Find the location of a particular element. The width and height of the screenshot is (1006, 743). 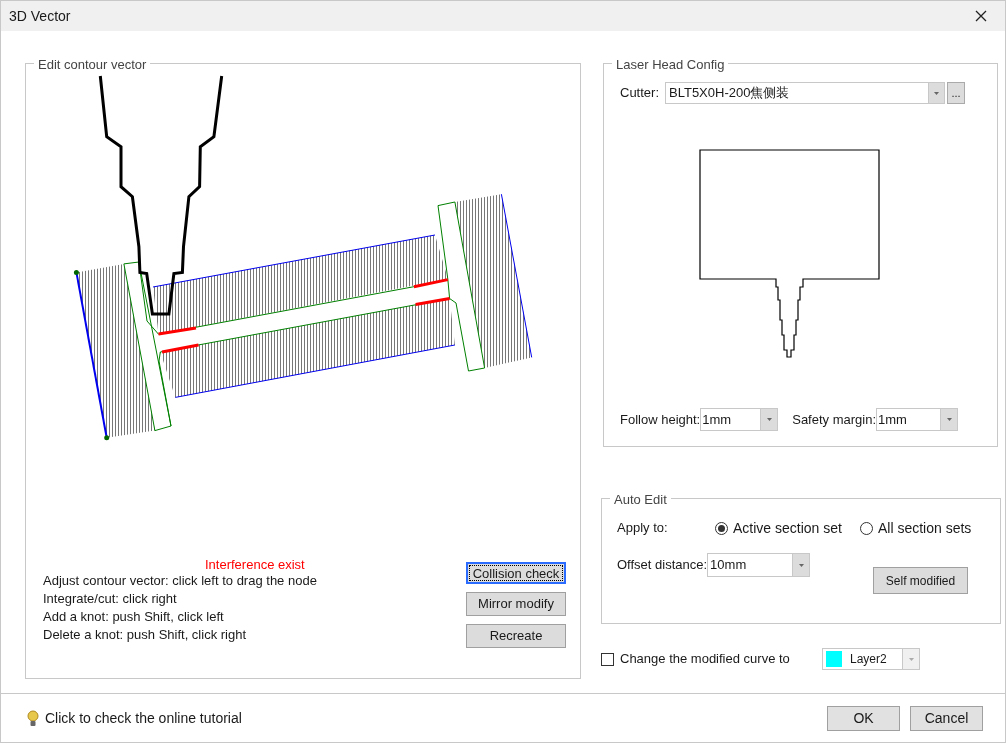

offset-distance-dropdown: 10mm is located at coordinates (759, 565).